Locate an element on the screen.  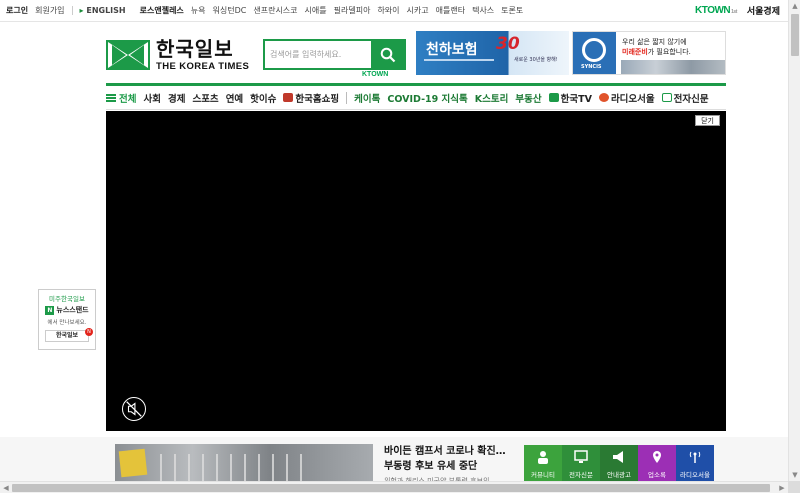
service-tiles: 커뮤니티 전자신문 안내광고 업소록 라디오서울 is located at coordinates (619, 463).